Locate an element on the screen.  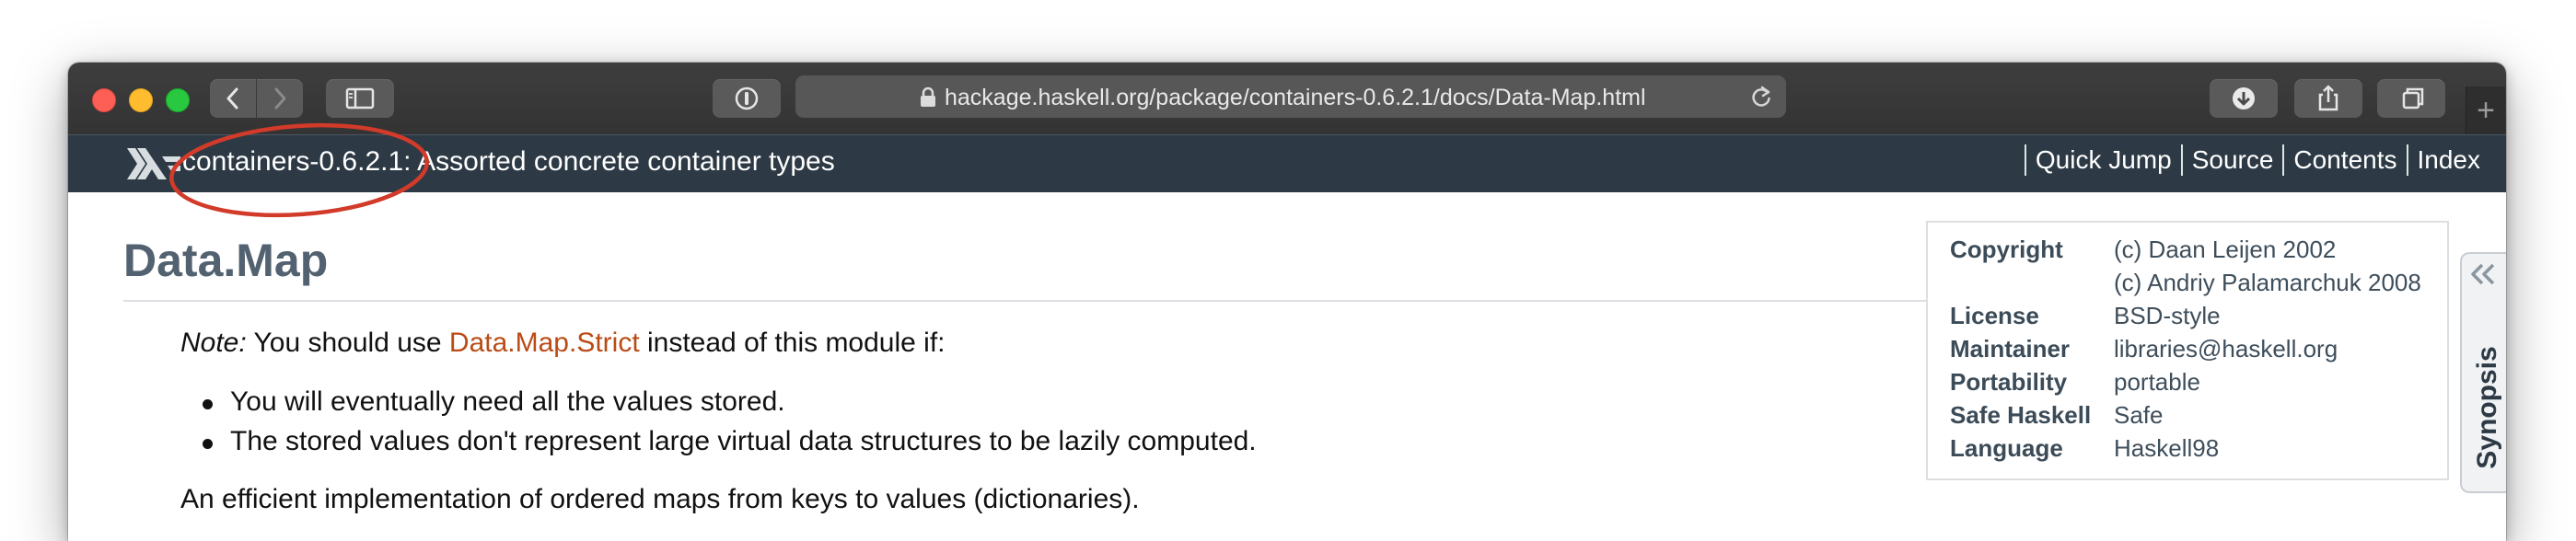
share-icon is located at coordinates (2328, 98).